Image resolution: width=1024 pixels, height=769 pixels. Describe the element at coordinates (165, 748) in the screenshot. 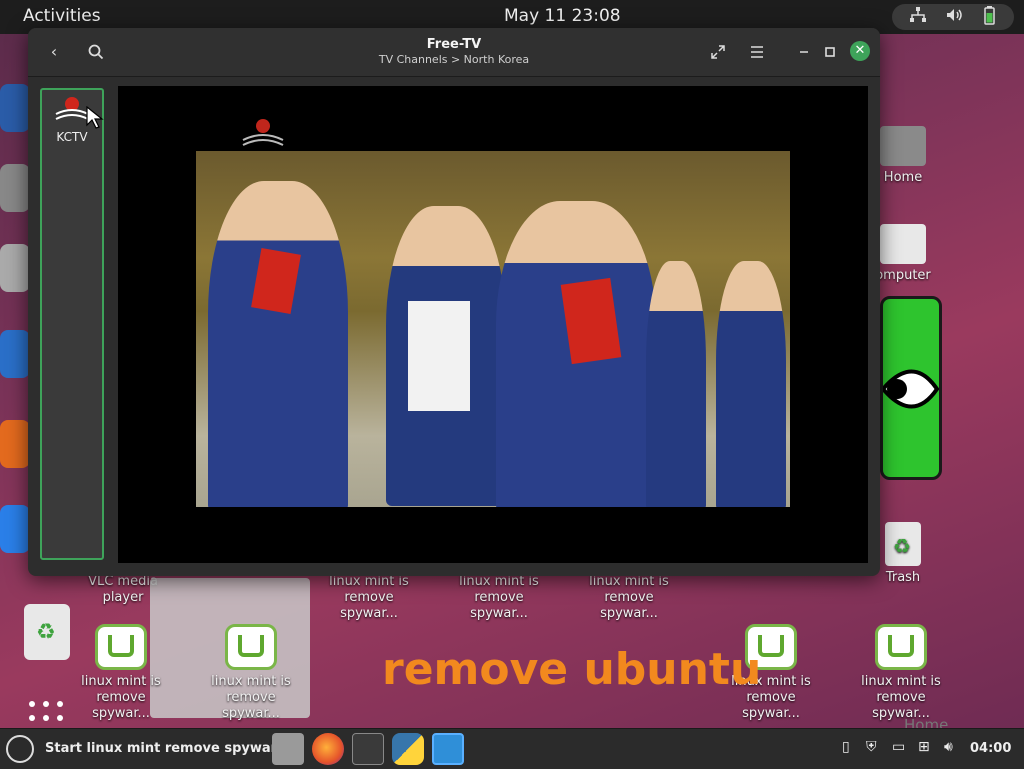

I see `start-menu-label: Start linux mint remove spyware` at that location.